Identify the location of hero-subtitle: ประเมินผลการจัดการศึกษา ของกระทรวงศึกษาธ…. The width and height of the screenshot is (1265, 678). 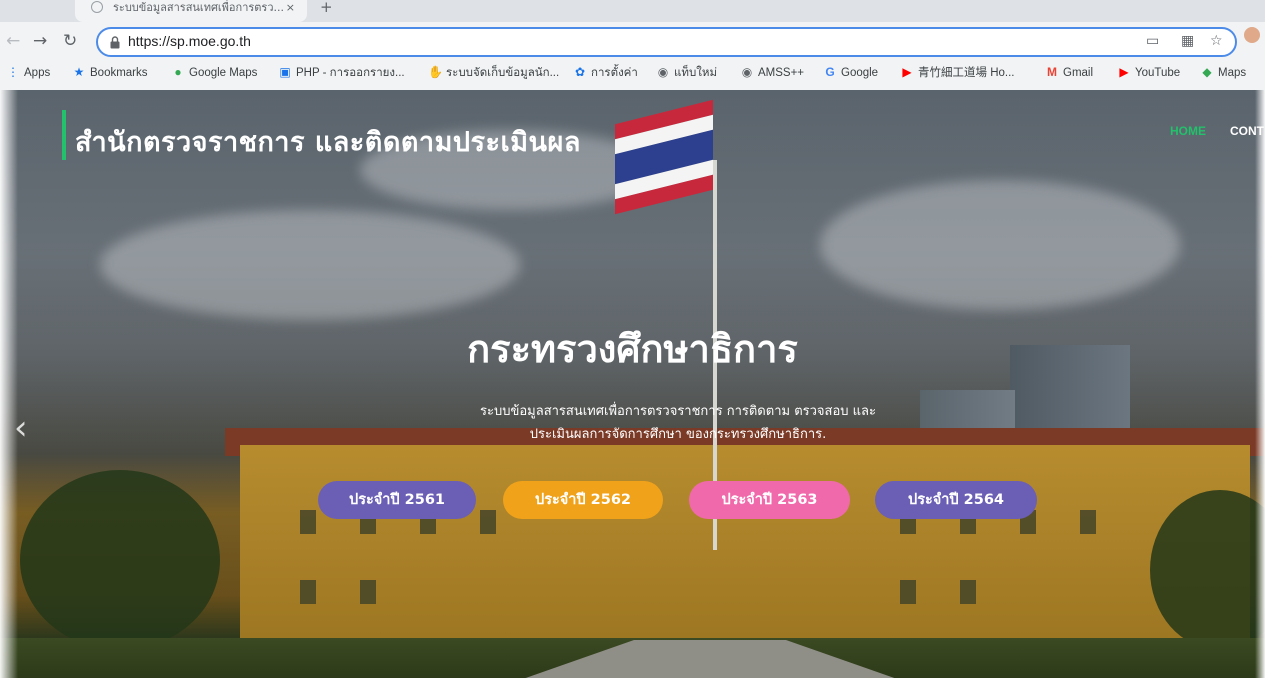
(678, 434).